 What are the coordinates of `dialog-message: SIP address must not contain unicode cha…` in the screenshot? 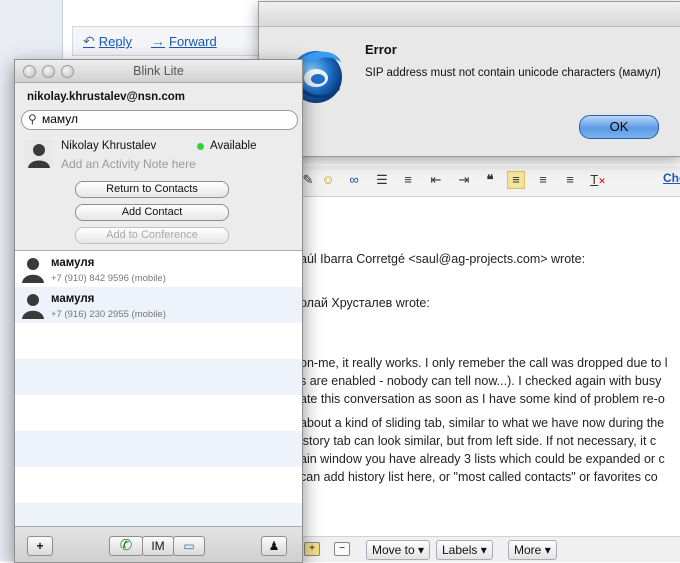 It's located at (513, 73).